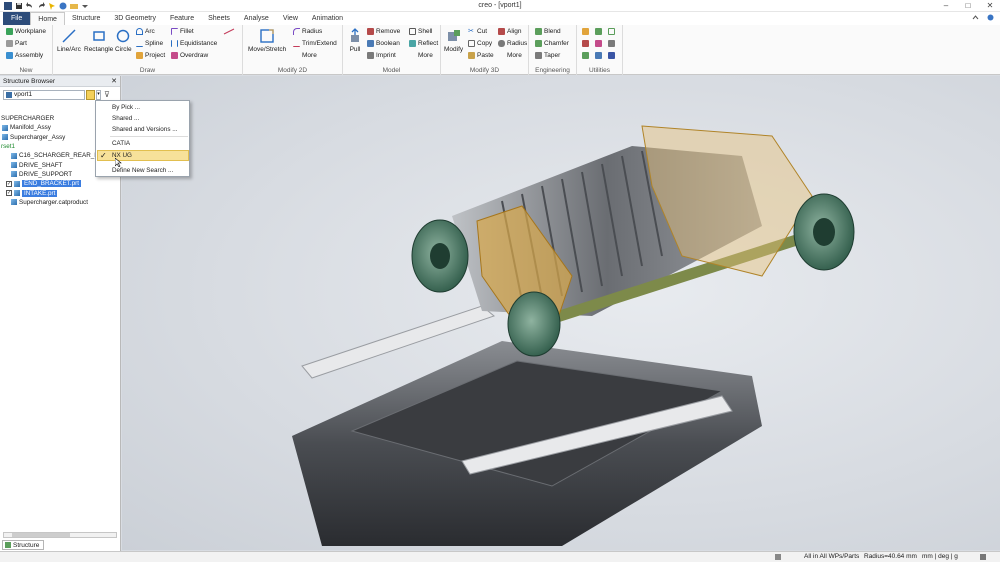  What do you see at coordinates (182, 18) in the screenshot?
I see `tab-feature: Feature` at bounding box center [182, 18].